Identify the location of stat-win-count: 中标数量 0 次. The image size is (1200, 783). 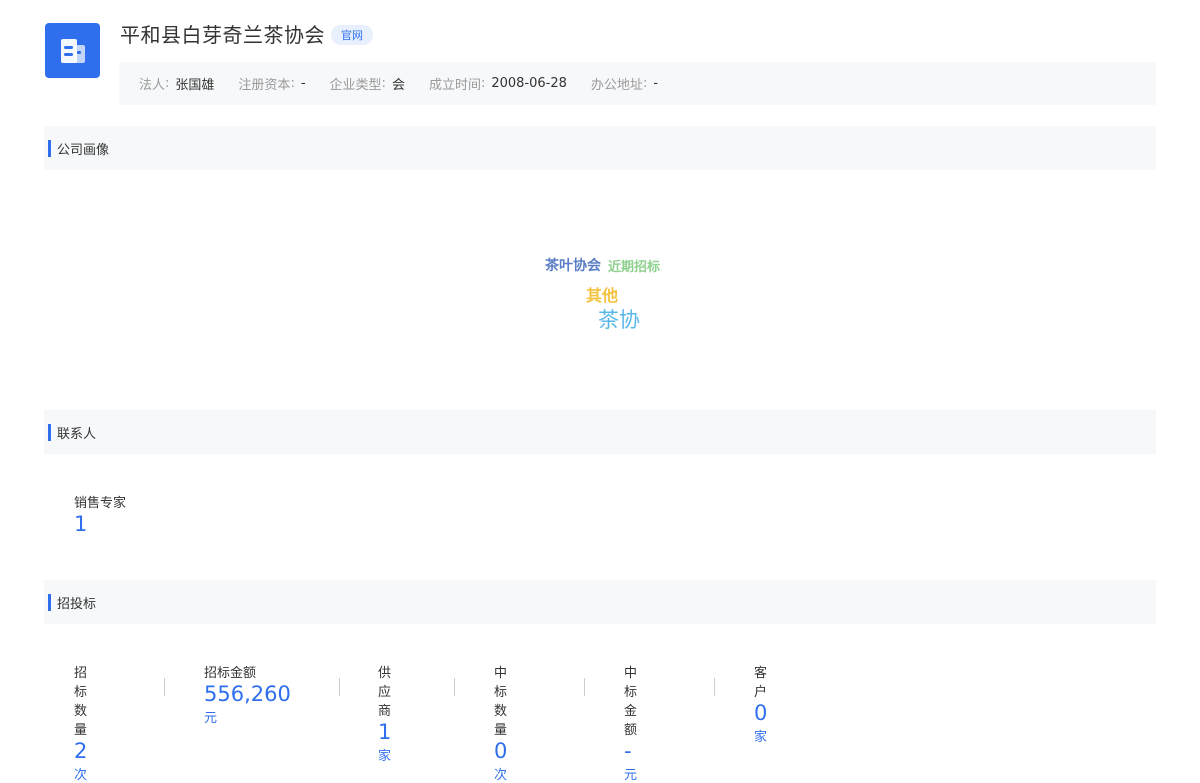
(500, 722).